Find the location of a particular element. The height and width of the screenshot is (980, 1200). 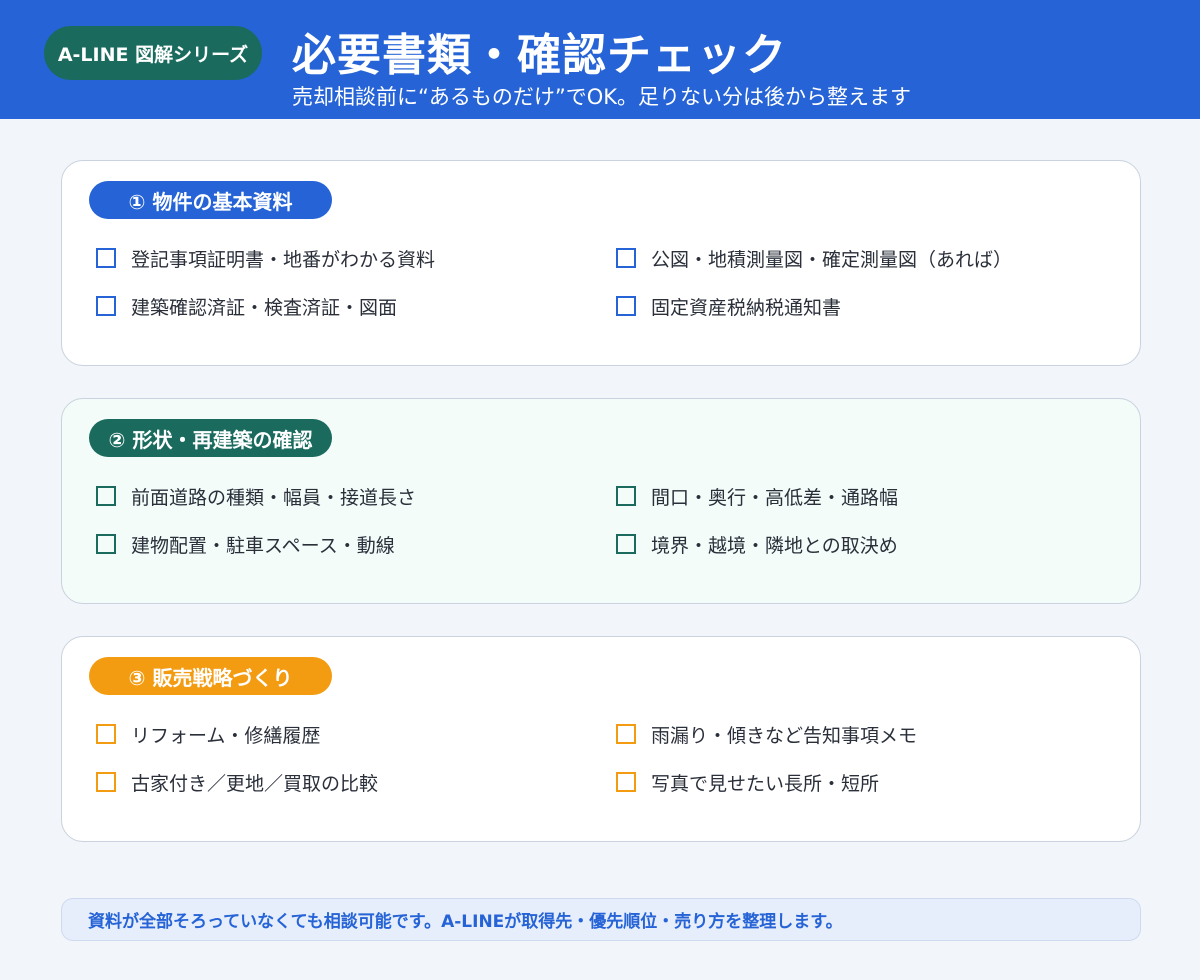

checklist-item-label: 建築確認済証・検査済証・図面 is located at coordinates (264, 307).